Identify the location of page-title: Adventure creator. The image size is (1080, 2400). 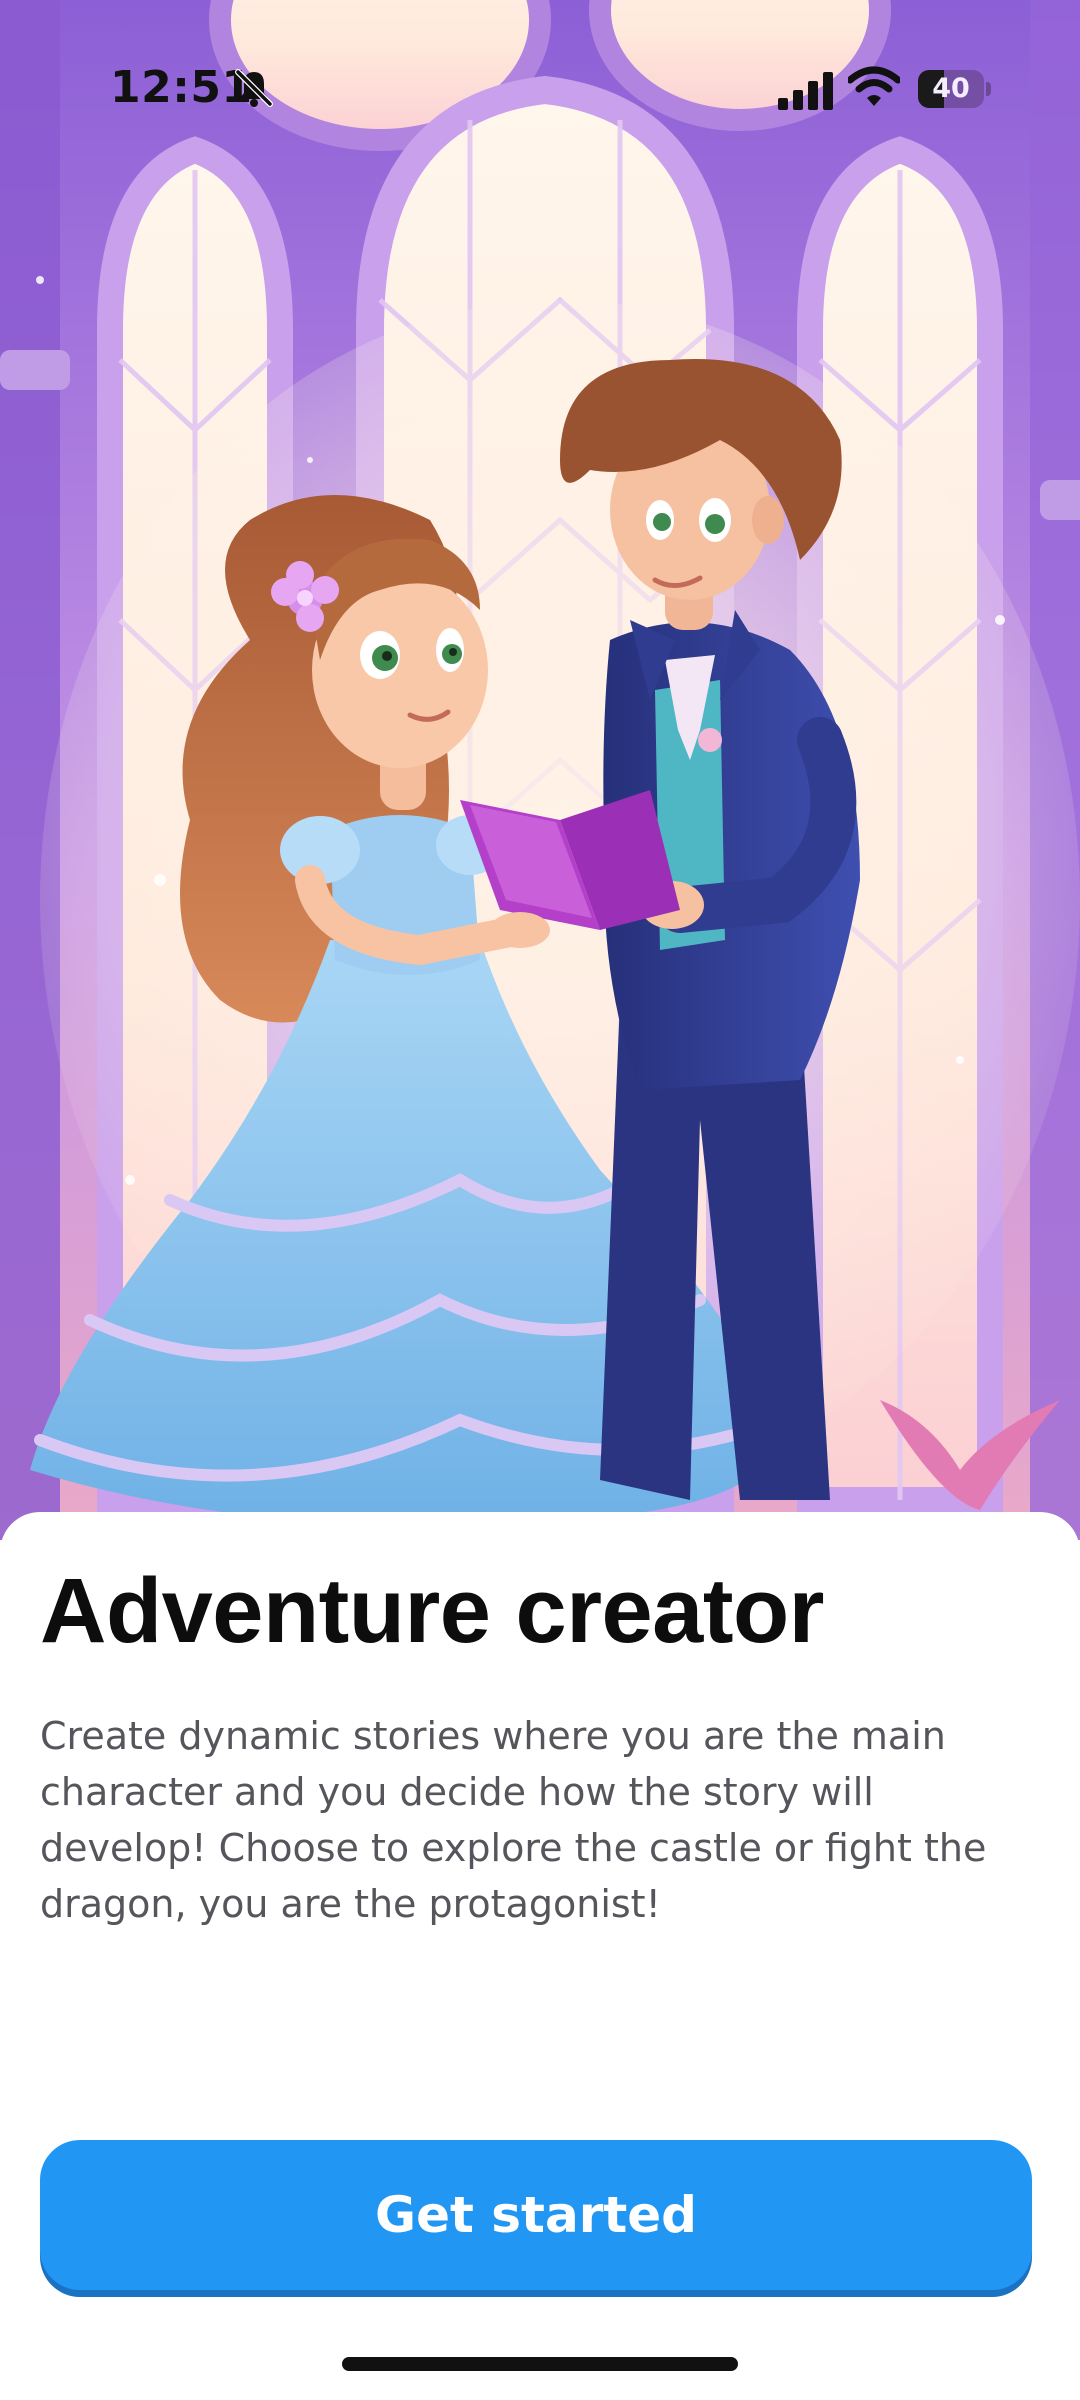
(432, 1611).